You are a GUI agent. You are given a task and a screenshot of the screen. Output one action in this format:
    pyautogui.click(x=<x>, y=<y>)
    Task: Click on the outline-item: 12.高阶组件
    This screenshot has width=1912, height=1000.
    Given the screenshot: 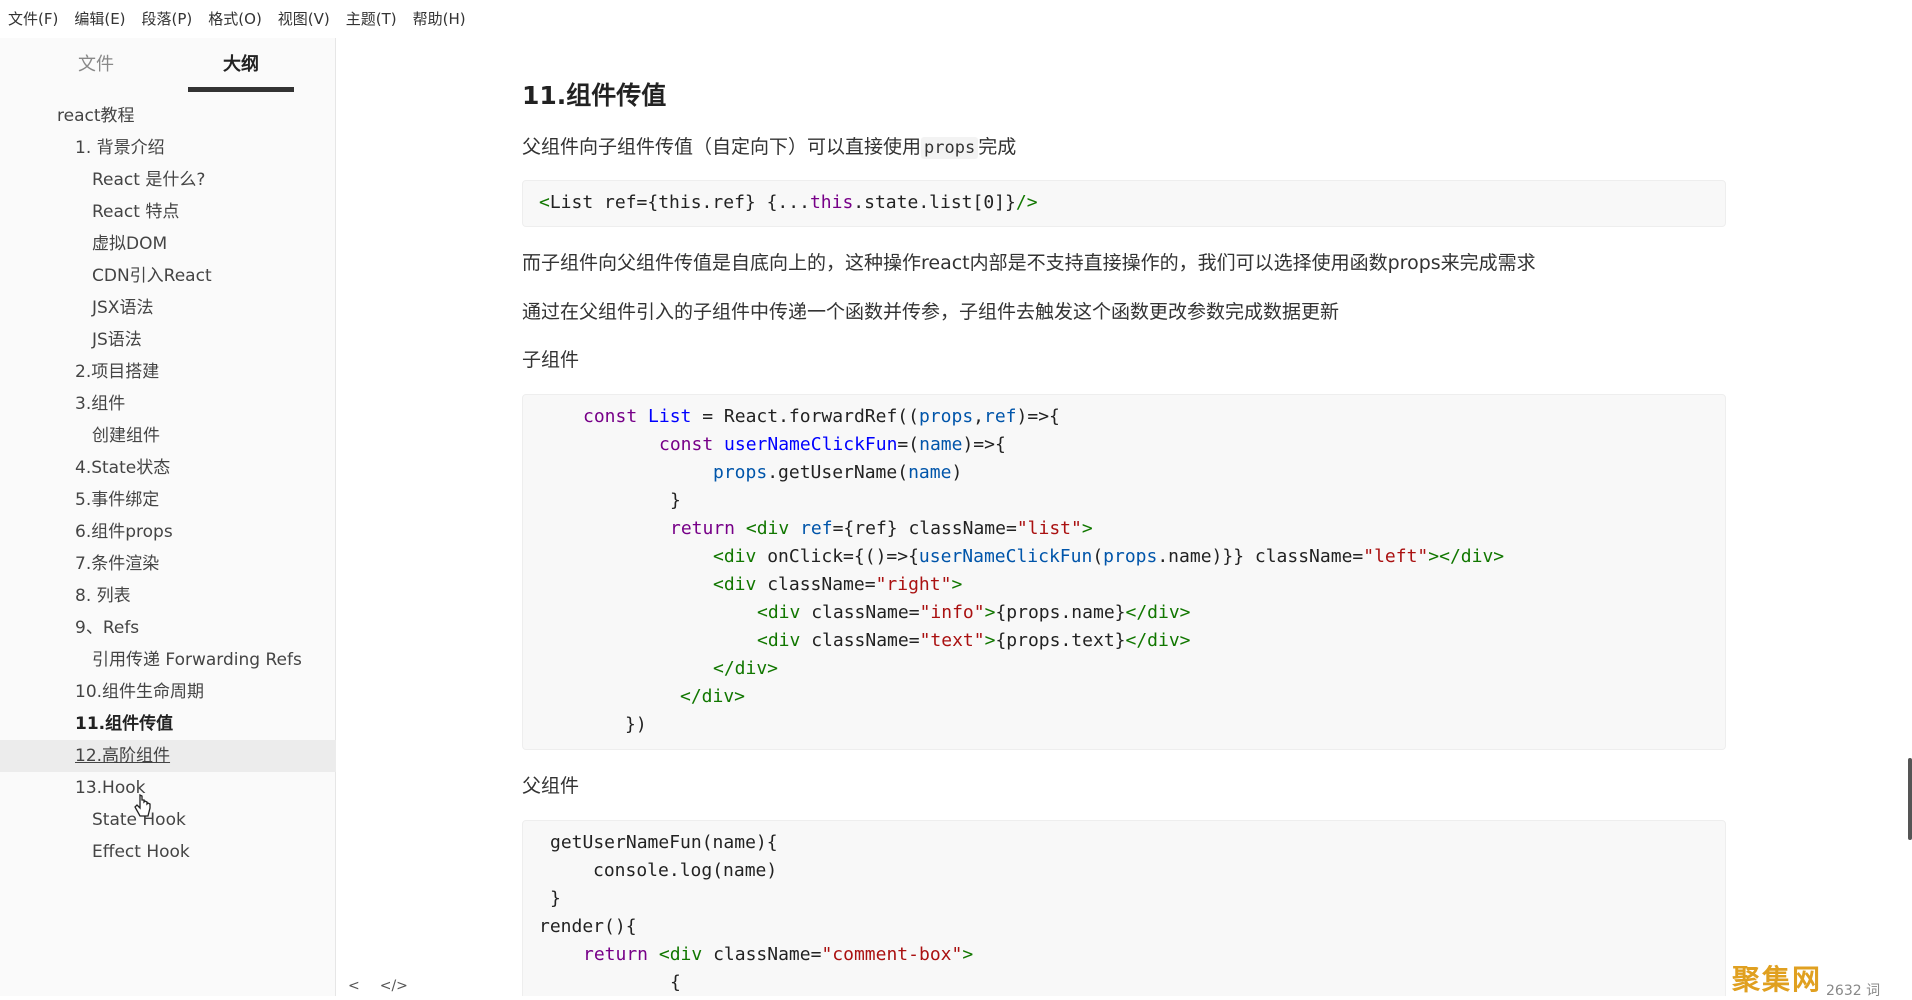 What is the action you would take?
    pyautogui.click(x=168, y=756)
    